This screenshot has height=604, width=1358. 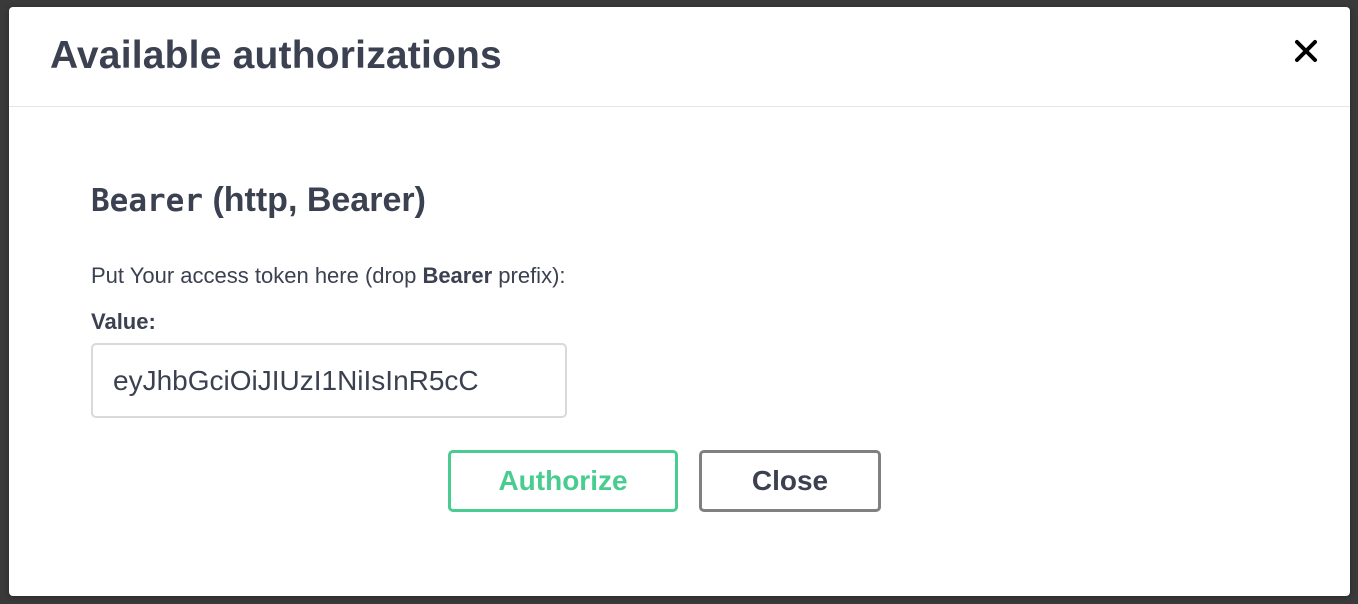 I want to click on scheme-type-info: (http, Bearer), so click(x=319, y=200).